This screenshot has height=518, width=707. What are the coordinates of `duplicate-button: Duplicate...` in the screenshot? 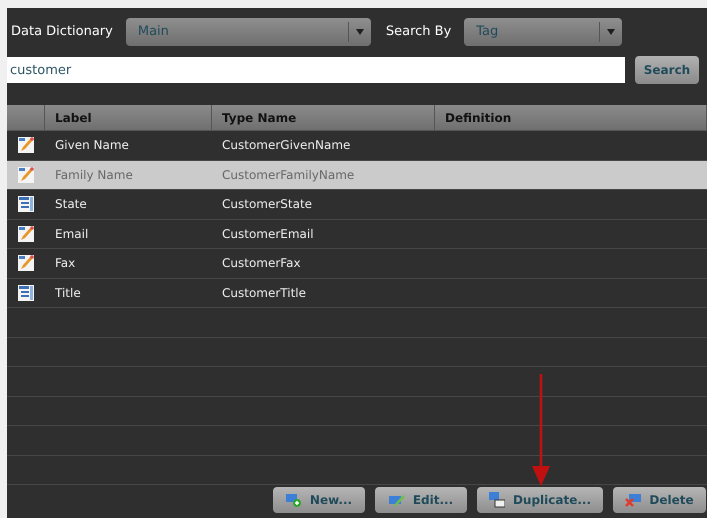 It's located at (540, 500).